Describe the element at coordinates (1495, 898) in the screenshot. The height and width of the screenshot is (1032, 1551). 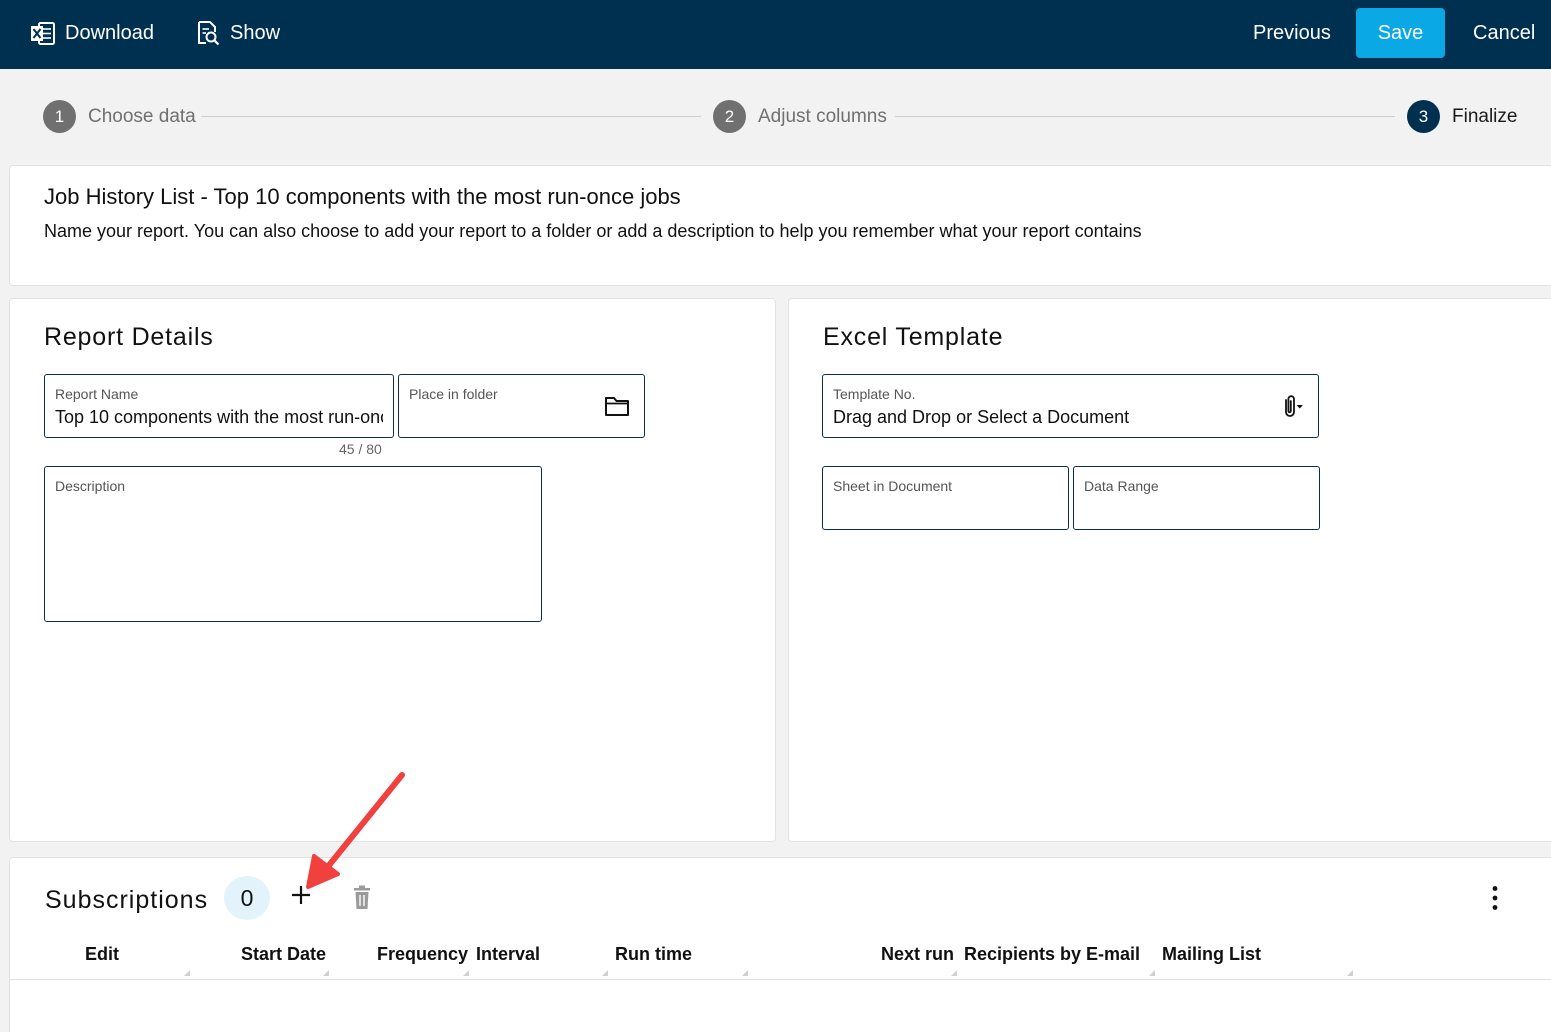
I see `more-options-icon` at that location.